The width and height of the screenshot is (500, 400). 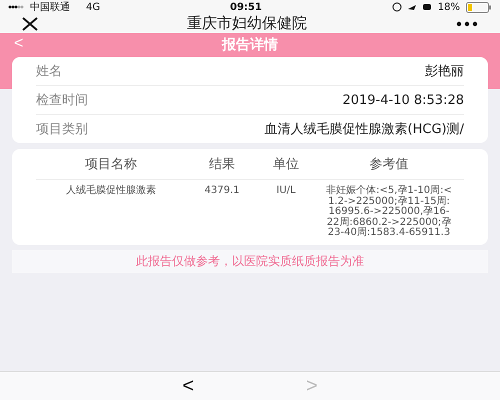 I want to click on field-label: 检查时间, so click(x=62, y=100).